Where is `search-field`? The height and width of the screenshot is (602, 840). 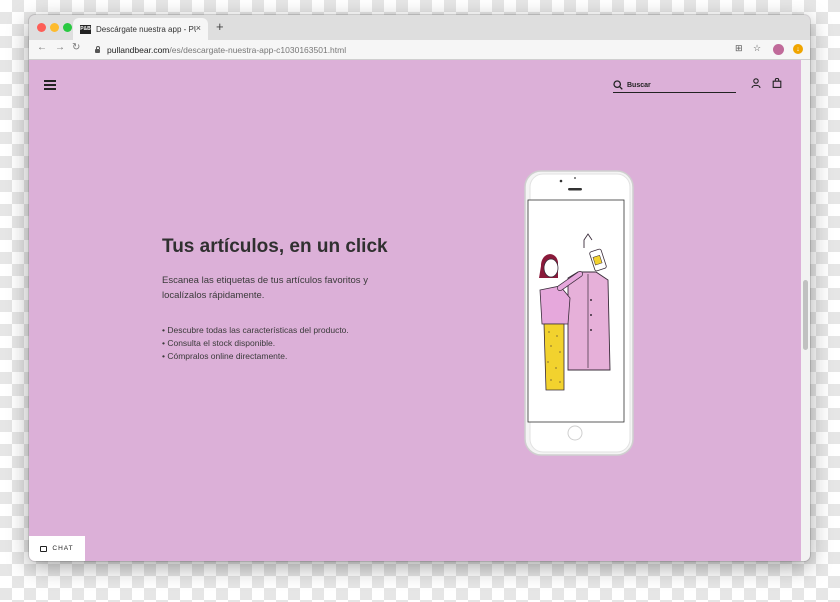
search-field is located at coordinates (674, 85).